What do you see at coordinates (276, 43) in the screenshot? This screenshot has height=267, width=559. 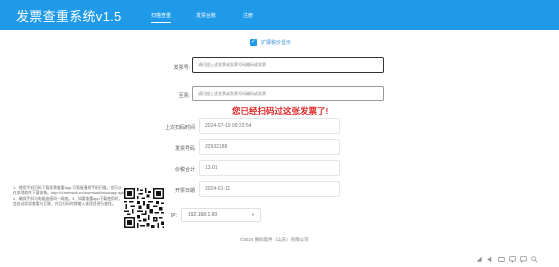 I see `tax-shown-label: 扩展税价显示` at bounding box center [276, 43].